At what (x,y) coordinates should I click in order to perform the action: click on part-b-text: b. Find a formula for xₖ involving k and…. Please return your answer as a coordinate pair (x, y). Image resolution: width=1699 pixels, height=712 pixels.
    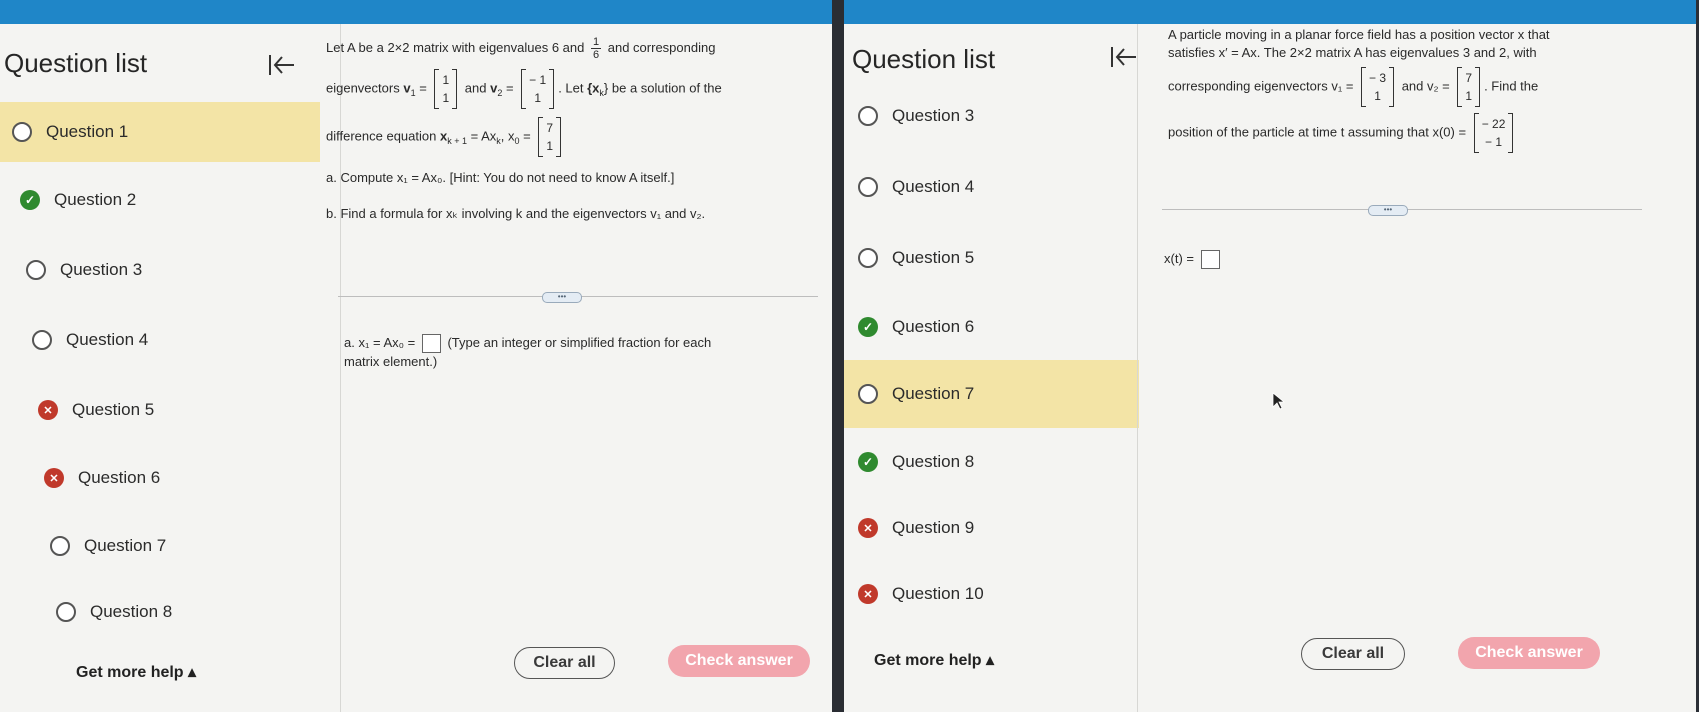
    Looking at the image, I should click on (516, 213).